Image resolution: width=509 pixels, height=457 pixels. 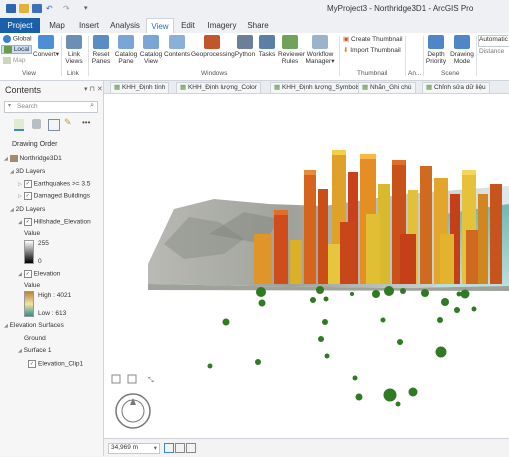 What do you see at coordinates (88, 8) in the screenshot?
I see `customize-quick-access-icon: ▾` at bounding box center [88, 8].